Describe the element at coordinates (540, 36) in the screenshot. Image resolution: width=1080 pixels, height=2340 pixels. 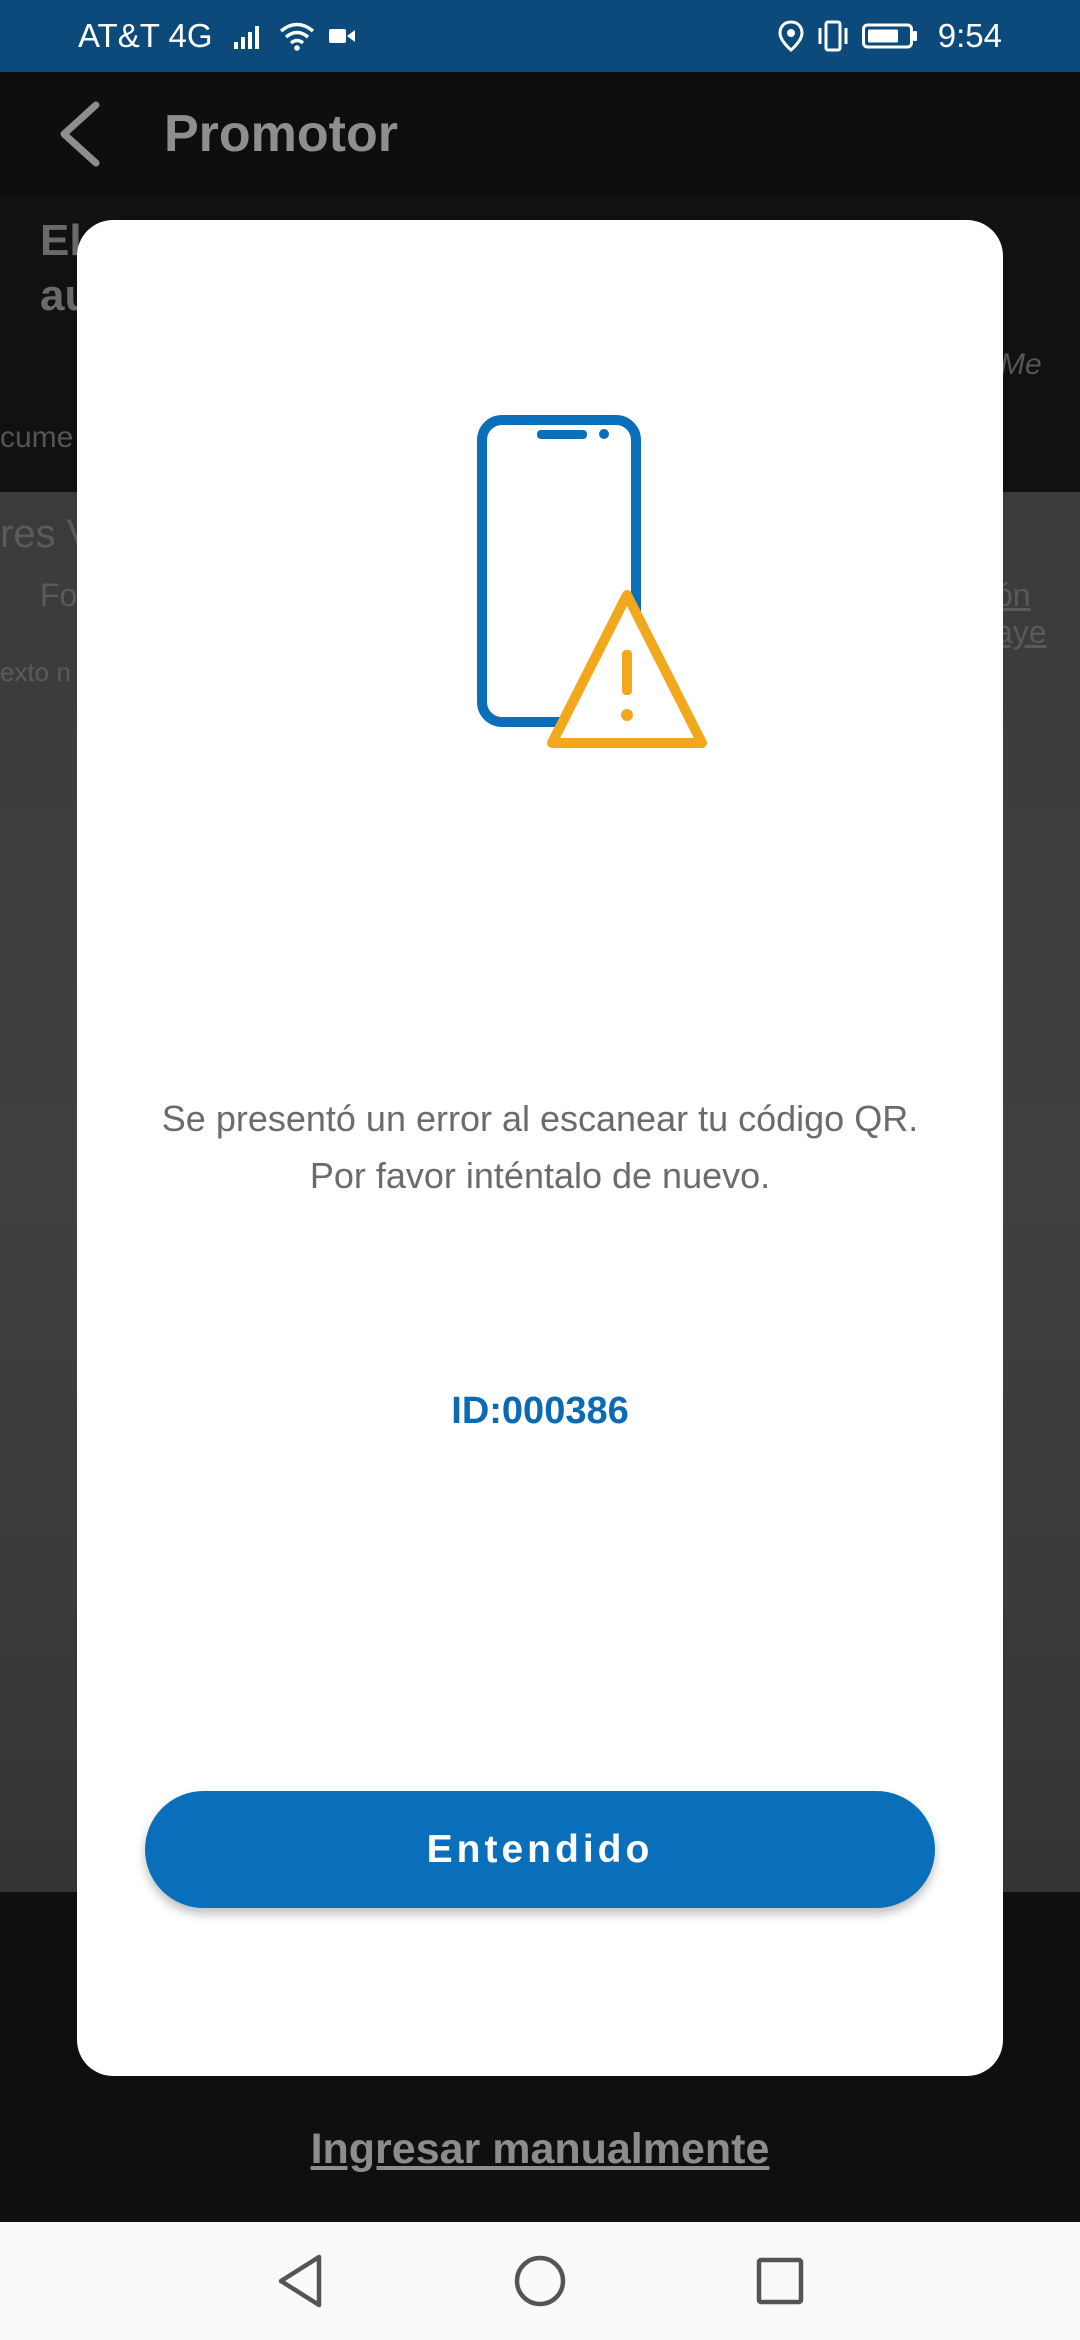
I see `status-bar: AT&T 4G 9:54` at that location.